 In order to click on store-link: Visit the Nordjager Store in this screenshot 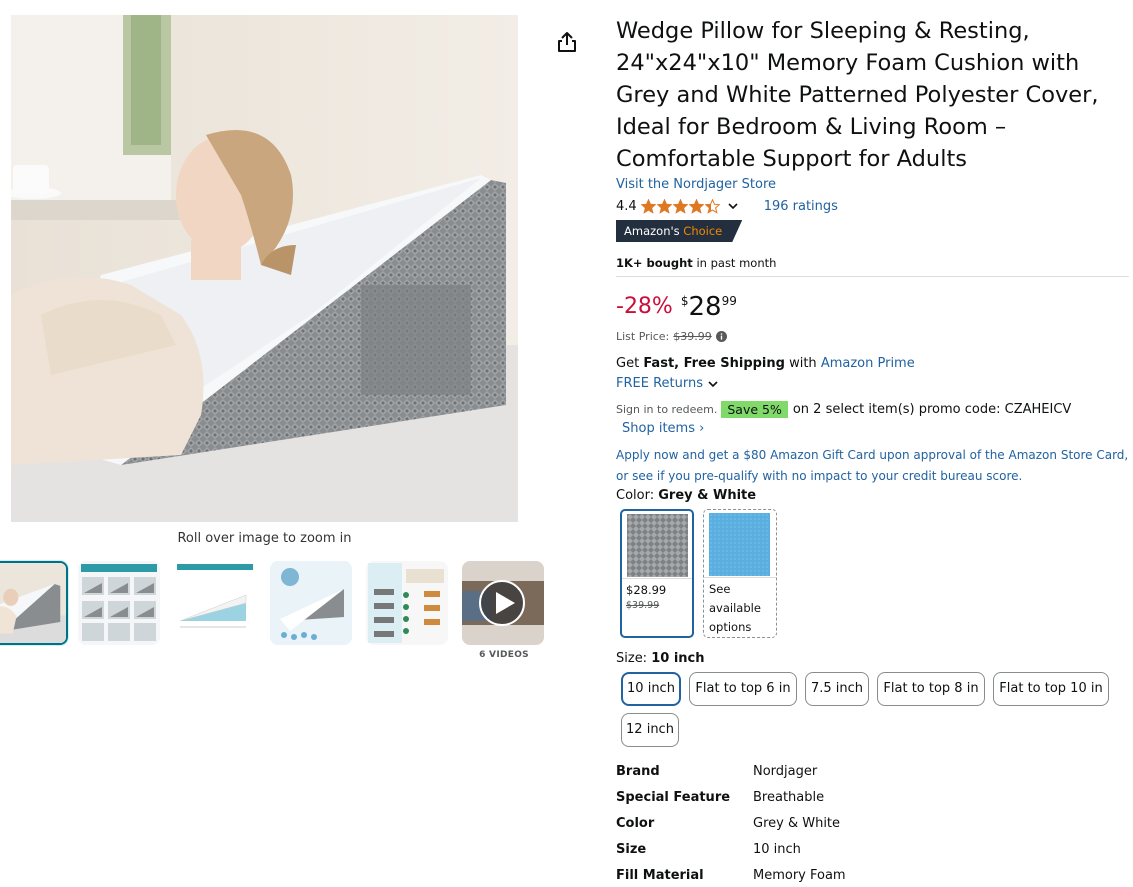, I will do `click(696, 184)`.